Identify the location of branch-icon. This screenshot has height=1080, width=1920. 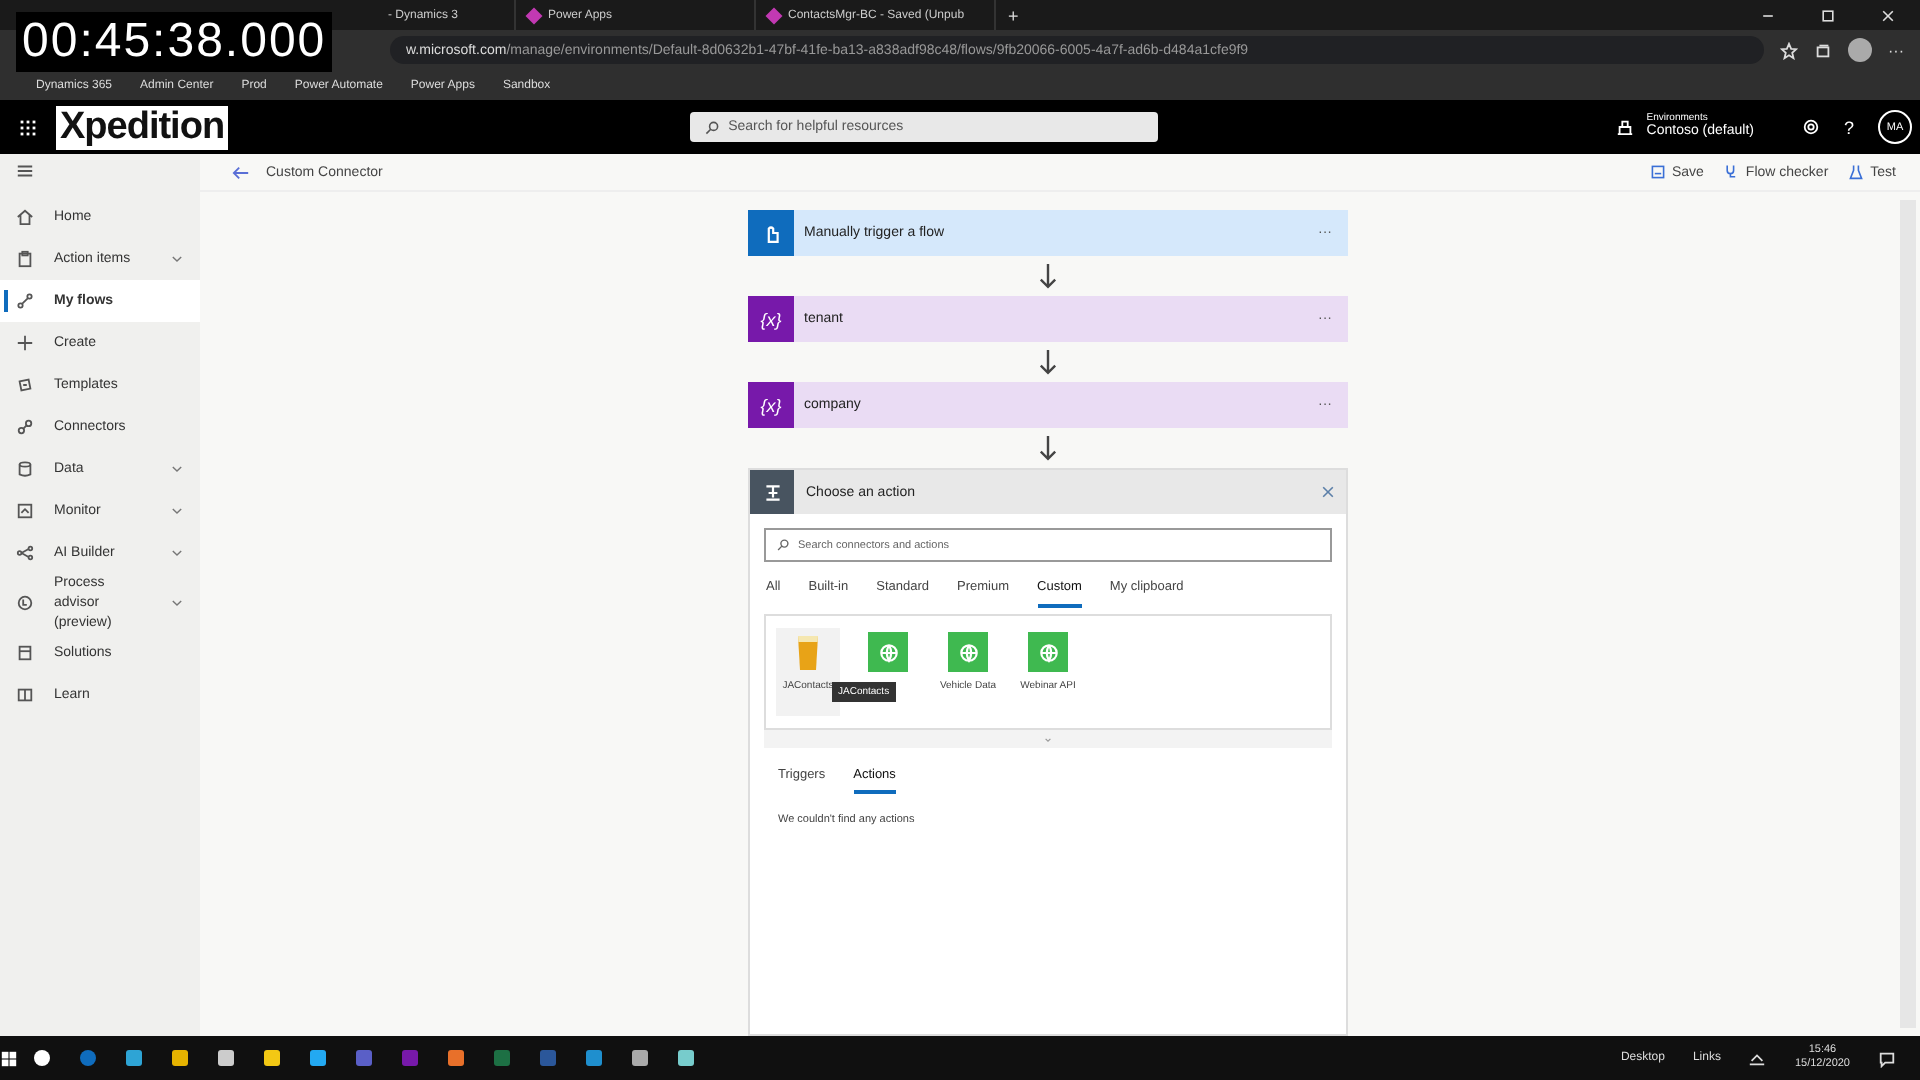
(25, 553).